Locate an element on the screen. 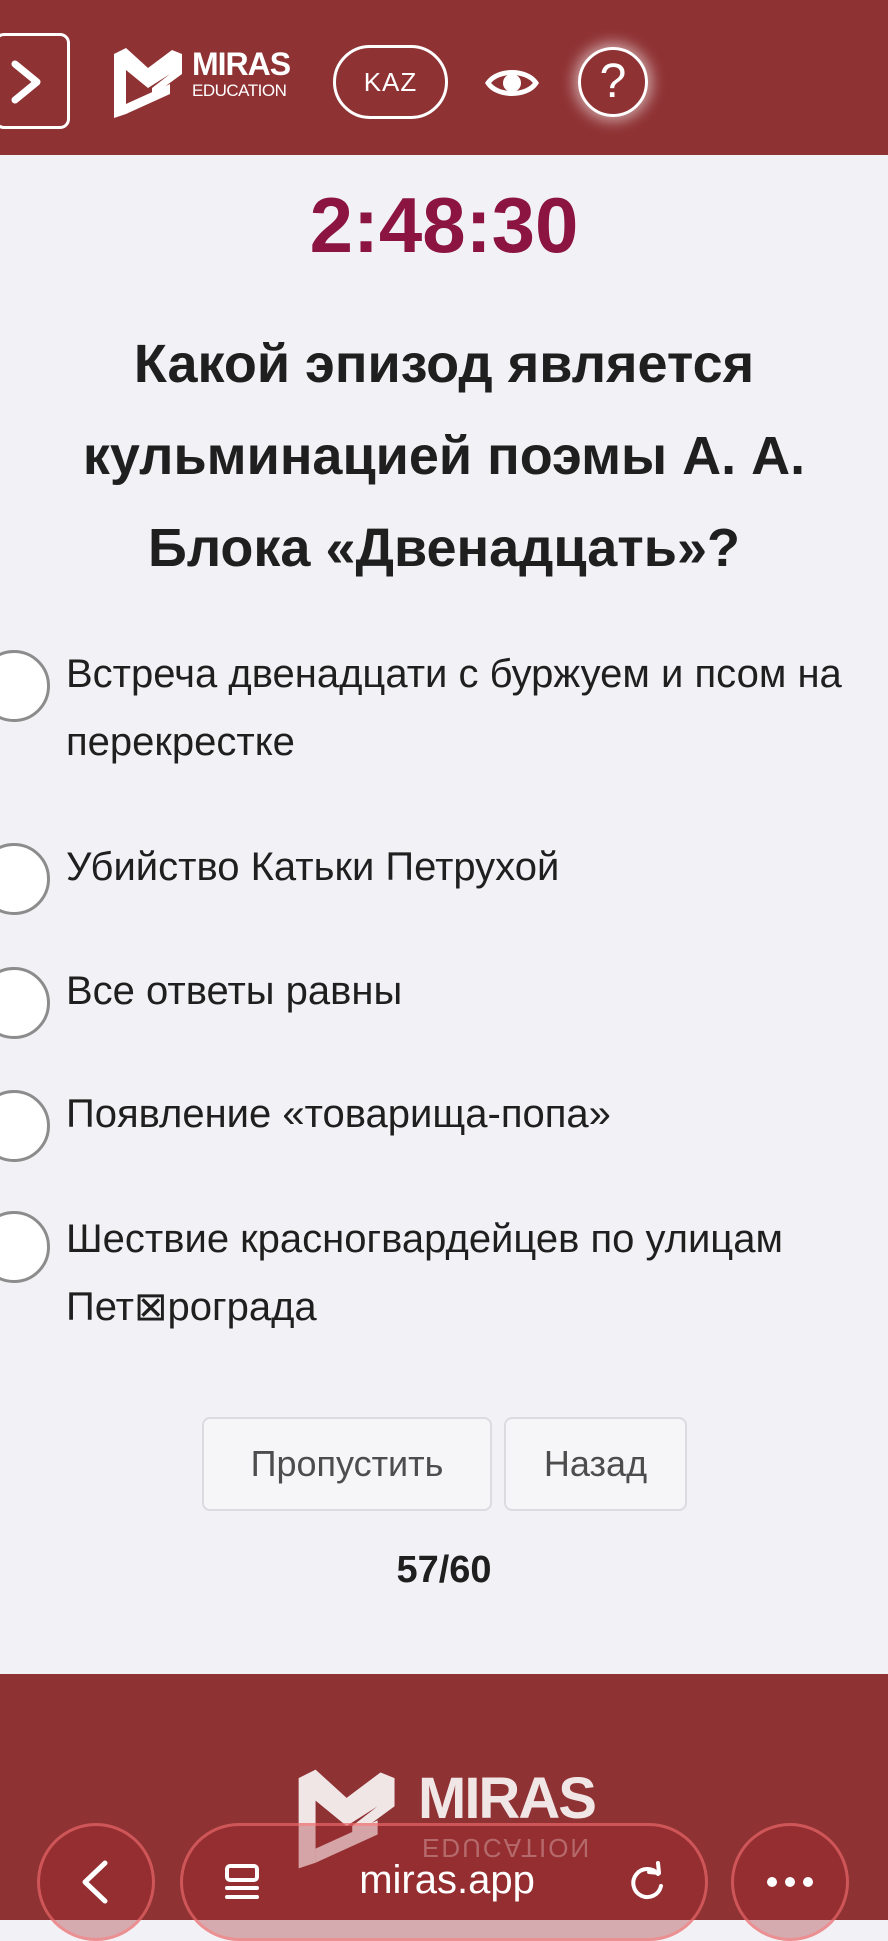 Image resolution: width=888 pixels, height=1941 pixels. browser-back-button is located at coordinates (96, 1882).